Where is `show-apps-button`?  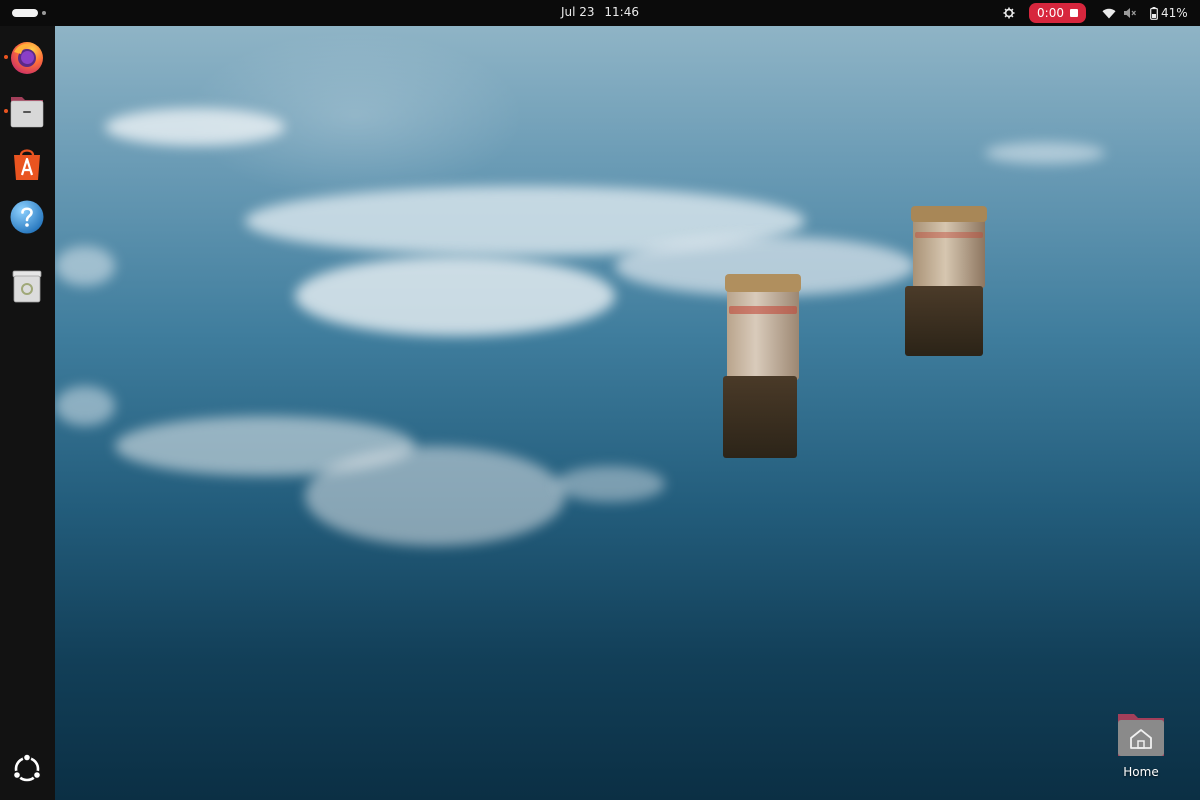 show-apps-button is located at coordinates (27, 769).